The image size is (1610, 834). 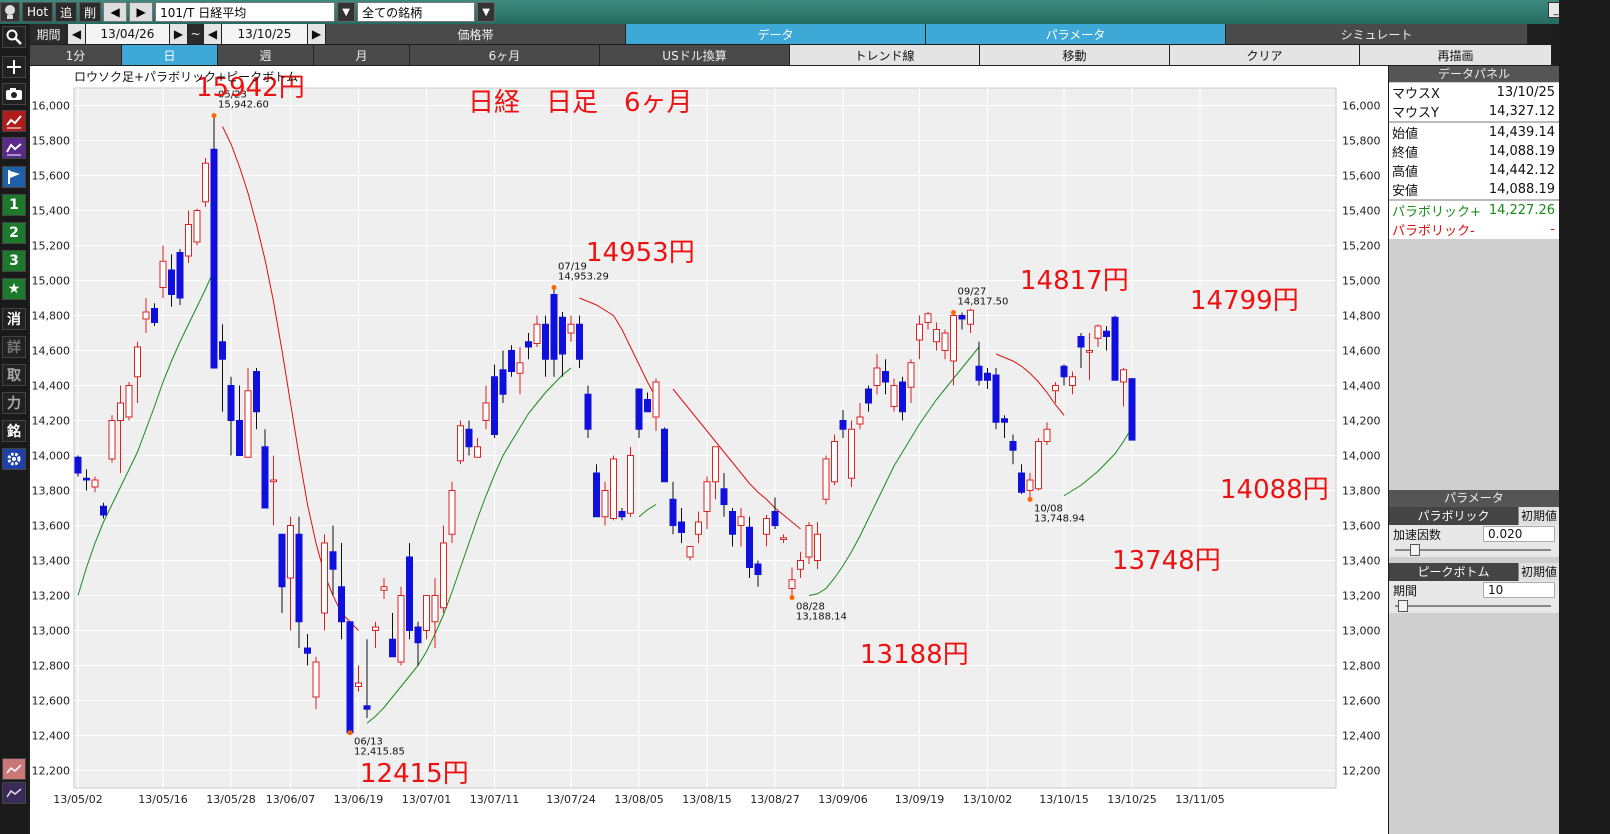 What do you see at coordinates (14, 459) in the screenshot?
I see `gear-icon` at bounding box center [14, 459].